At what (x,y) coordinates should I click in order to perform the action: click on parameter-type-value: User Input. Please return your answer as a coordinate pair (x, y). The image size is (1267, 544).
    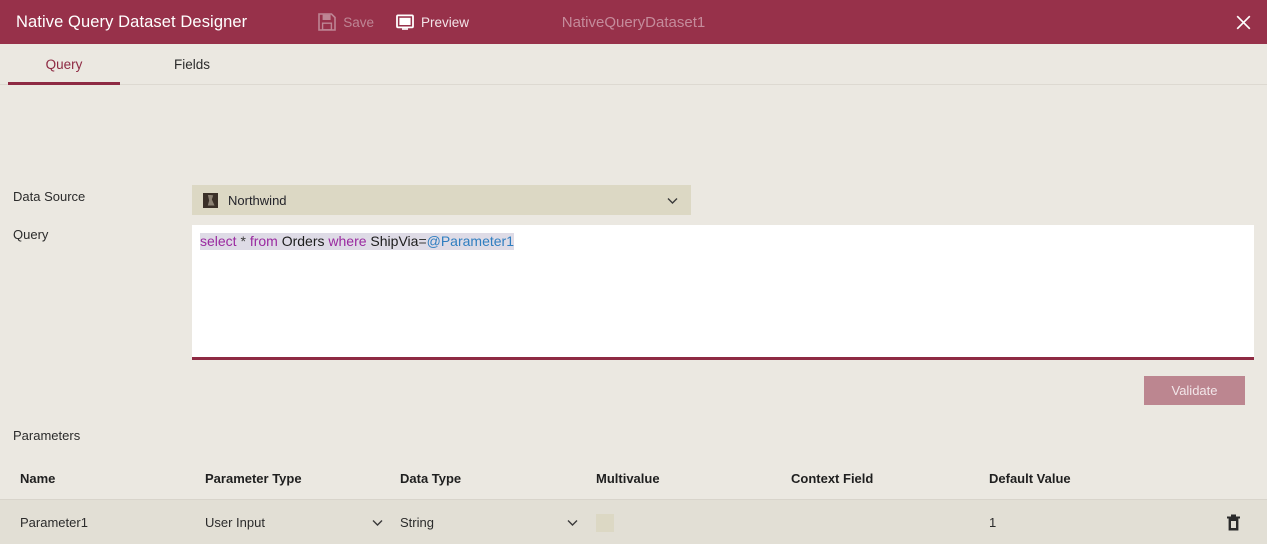
    Looking at the image, I should click on (235, 522).